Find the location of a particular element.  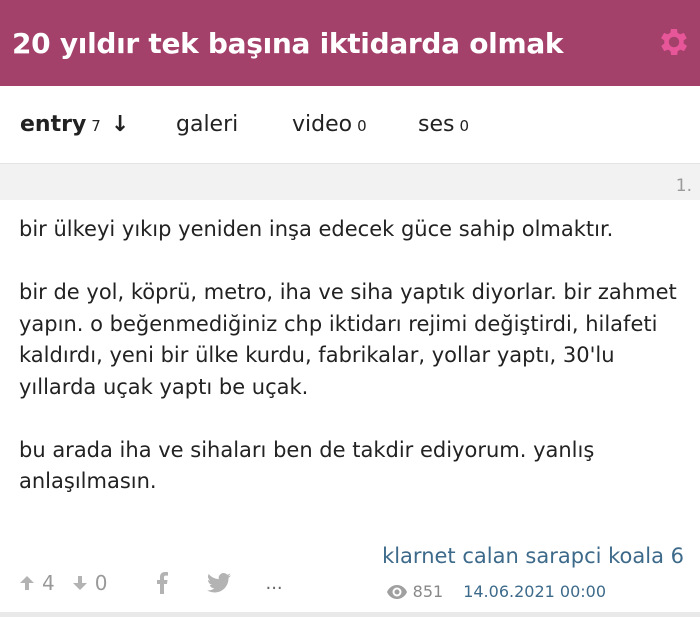

tab-label: galeri is located at coordinates (207, 124).